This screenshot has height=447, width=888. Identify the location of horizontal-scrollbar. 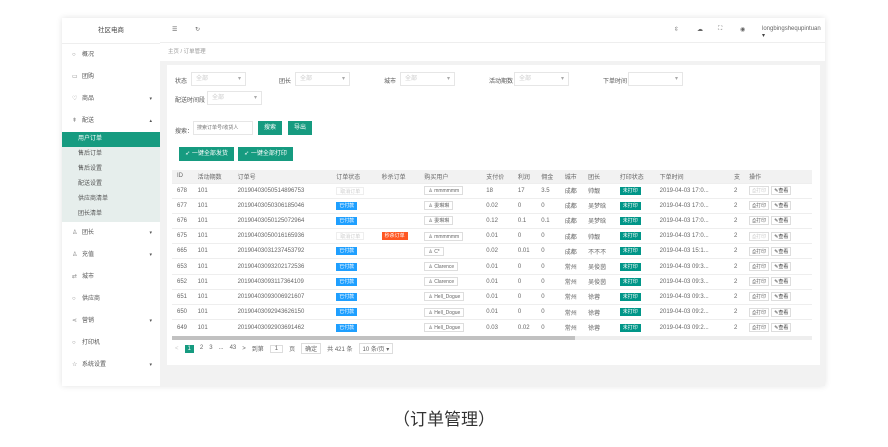
(492, 338).